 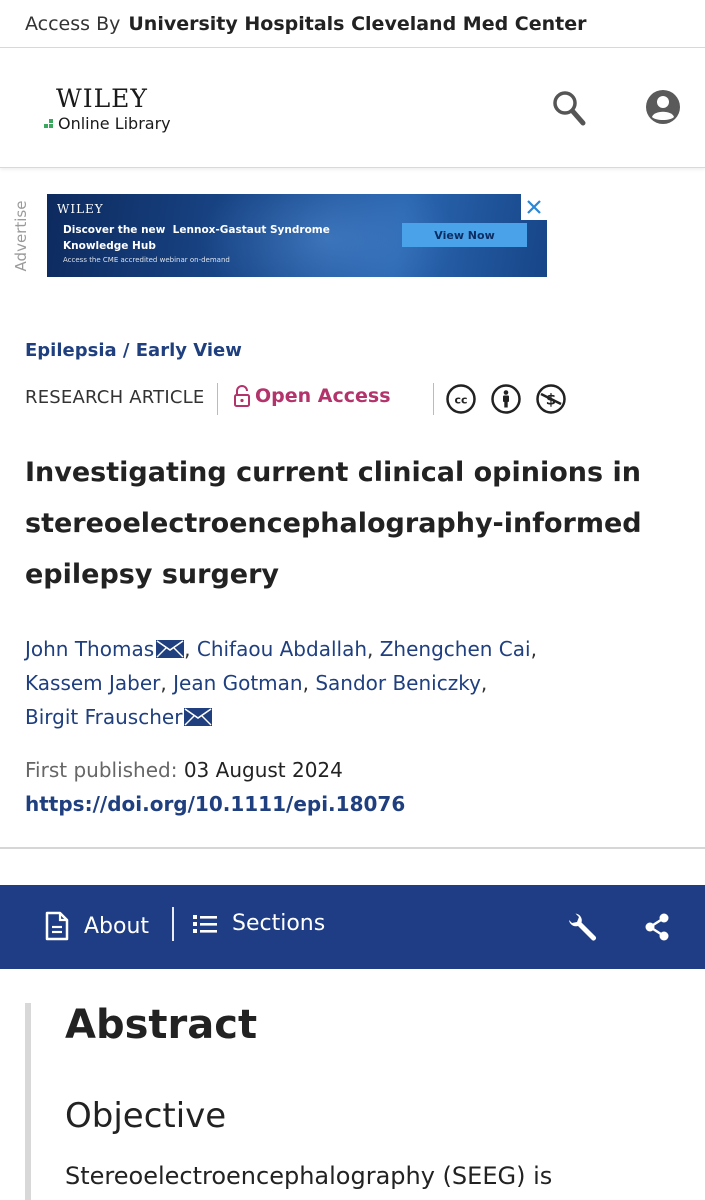 I want to click on share-icon, so click(x=657, y=927).